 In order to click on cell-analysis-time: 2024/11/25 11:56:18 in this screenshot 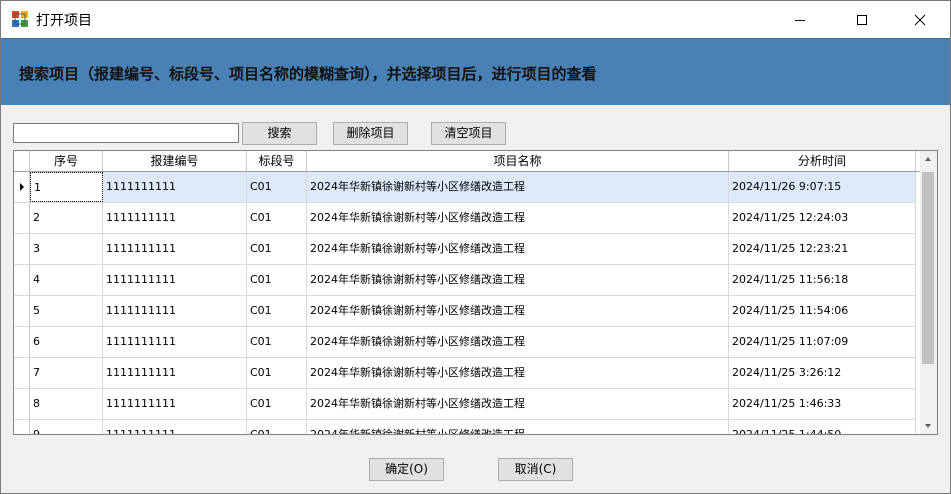, I will do `click(822, 280)`.